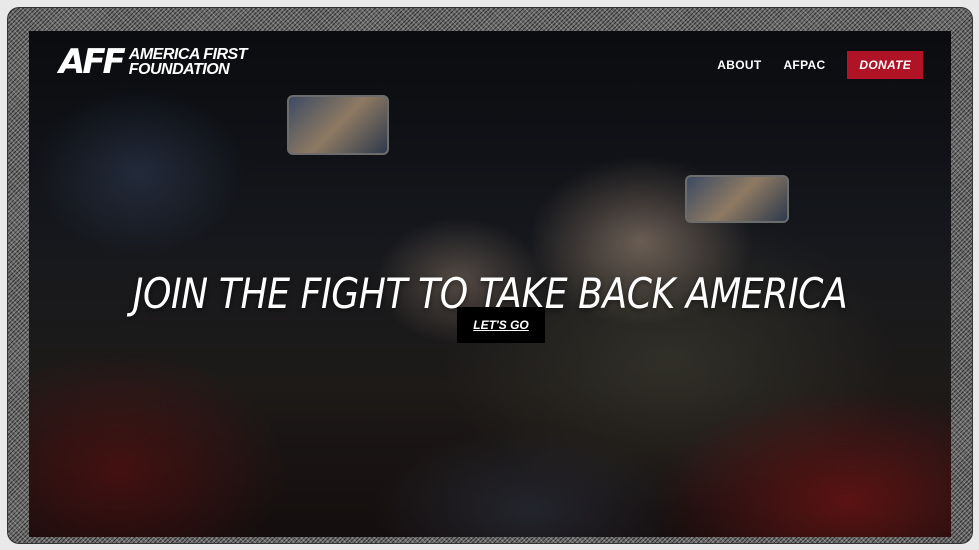 Image resolution: width=979 pixels, height=550 pixels. I want to click on lets-go-button: LET'S GO, so click(501, 325).